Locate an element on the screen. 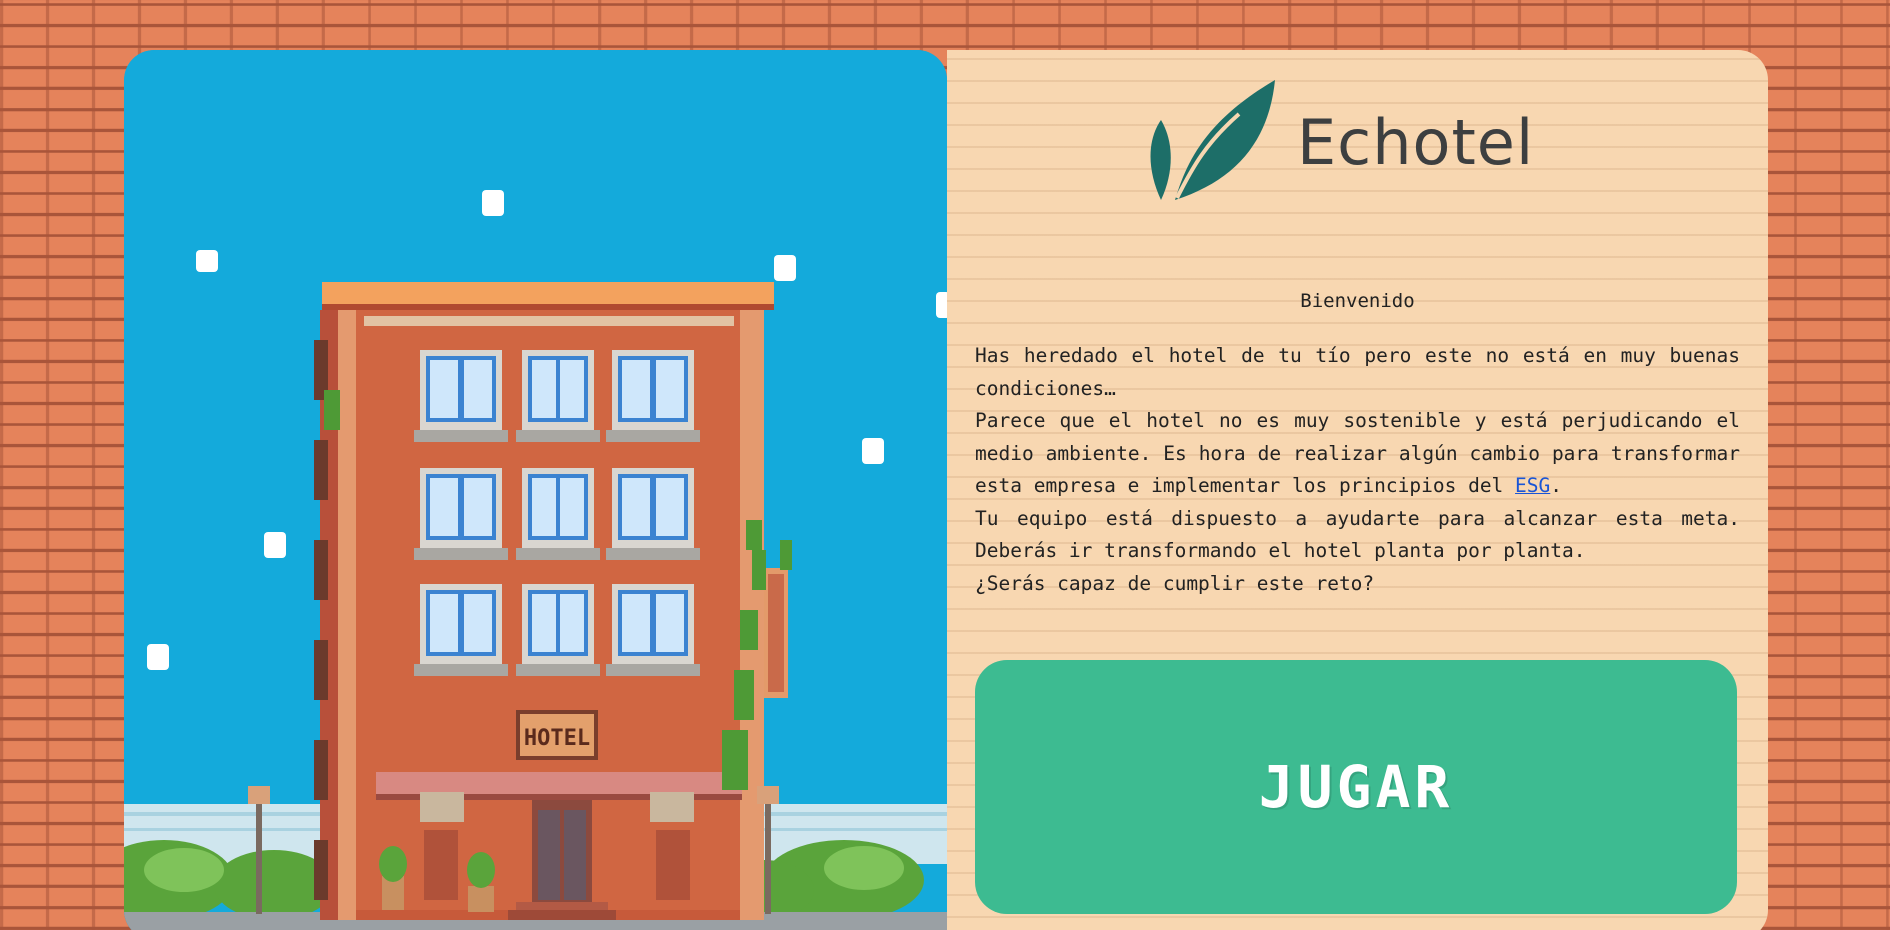 The image size is (1890, 930). brand-name: Echotel is located at coordinates (1416, 142).